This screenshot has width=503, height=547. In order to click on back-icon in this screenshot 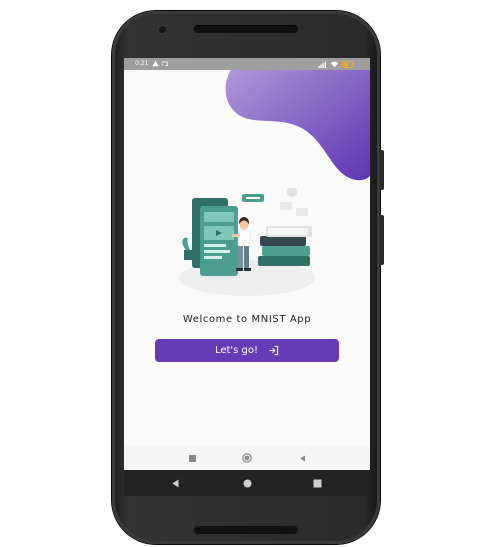, I will do `click(175, 483)`.